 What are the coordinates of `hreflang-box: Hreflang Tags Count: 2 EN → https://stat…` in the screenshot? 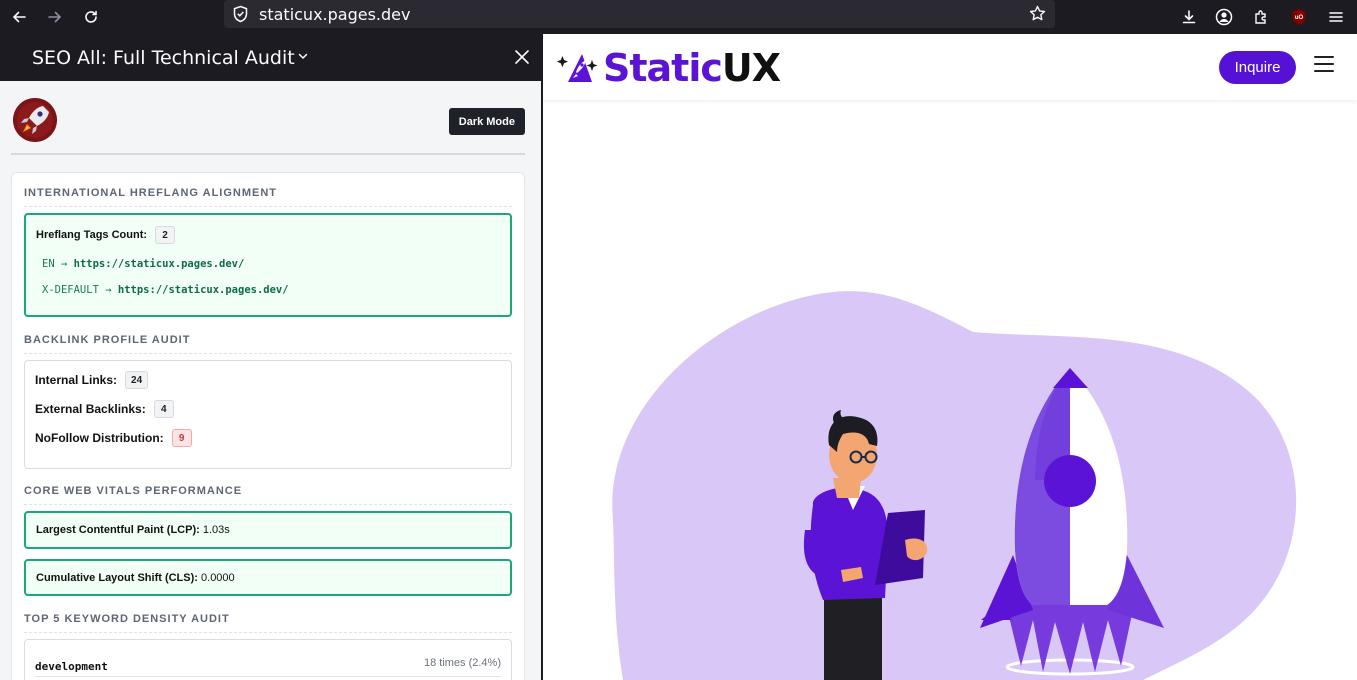 It's located at (268, 265).